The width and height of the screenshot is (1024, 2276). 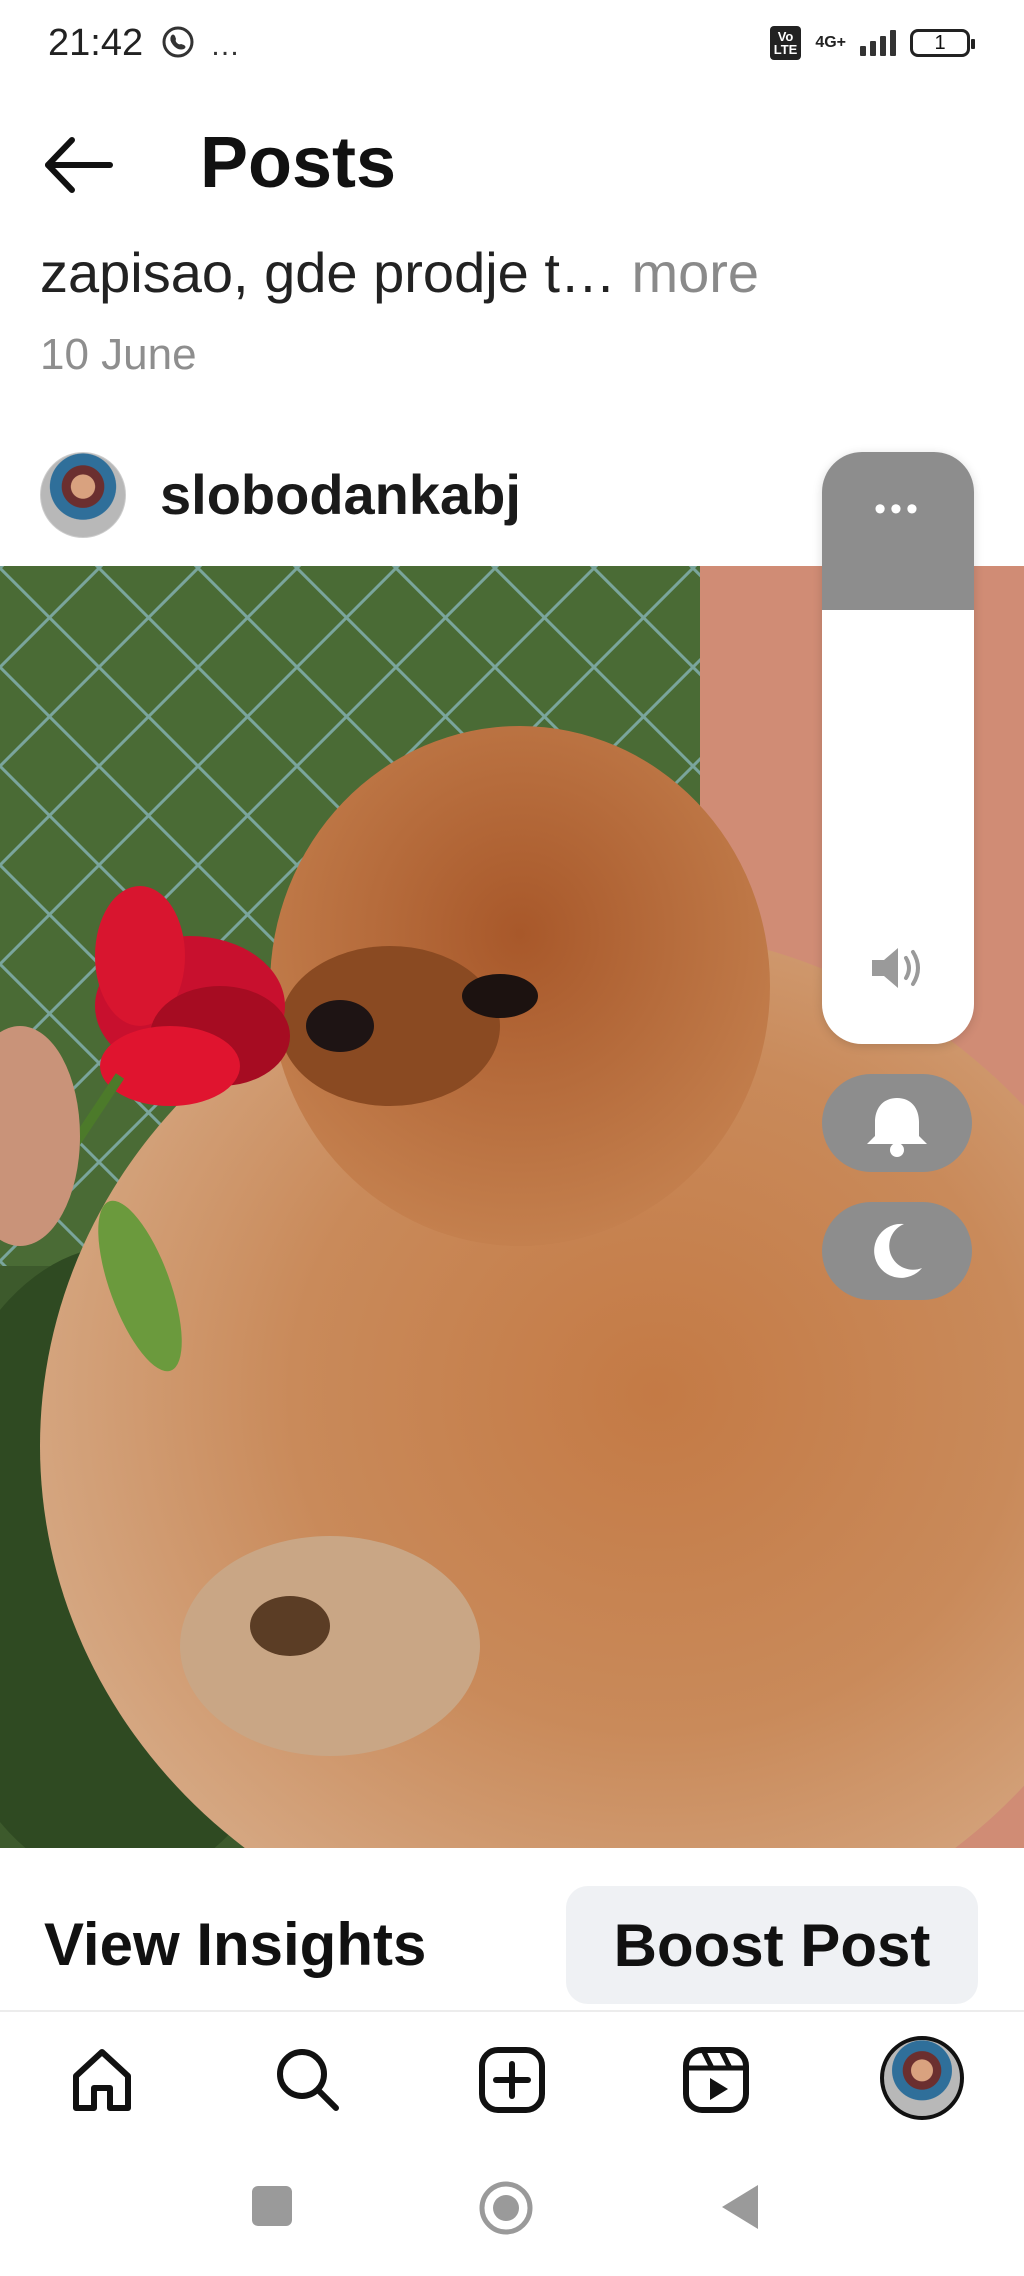 I want to click on nav-search, so click(x=308, y=2080).